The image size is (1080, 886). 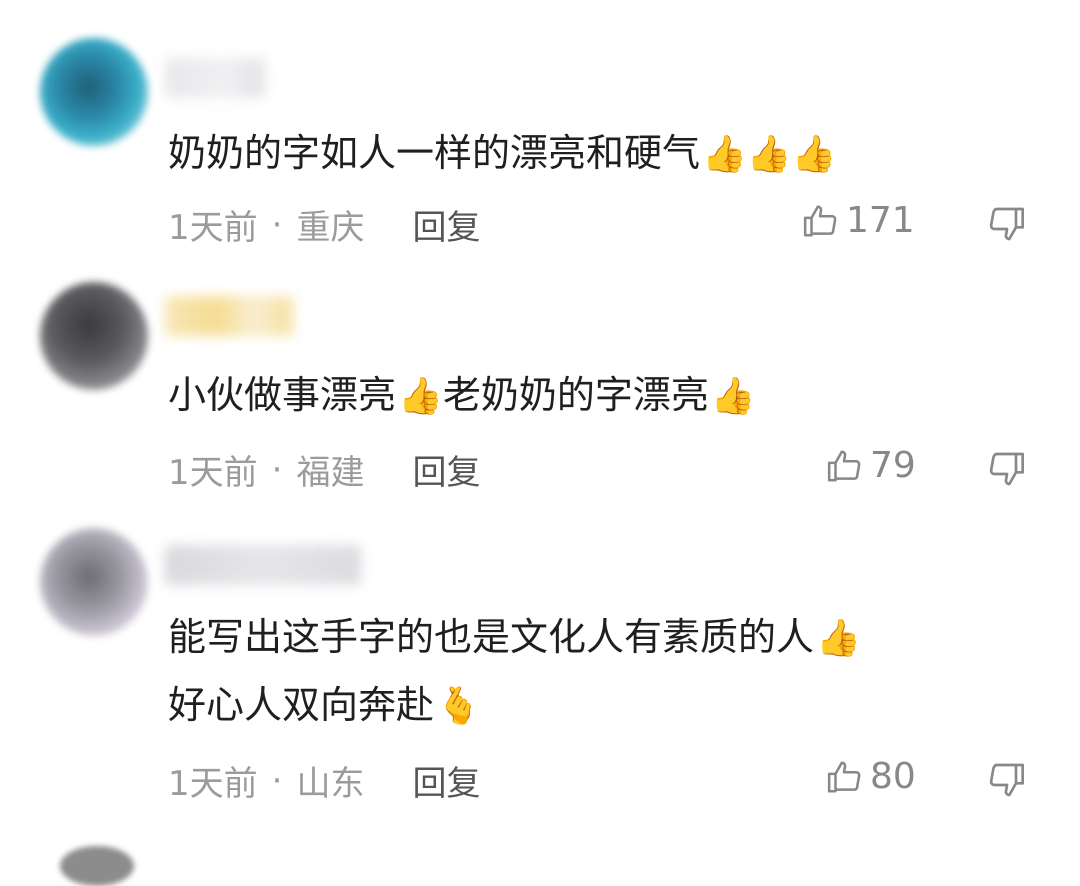 I want to click on like-count: 80, so click(x=893, y=776).